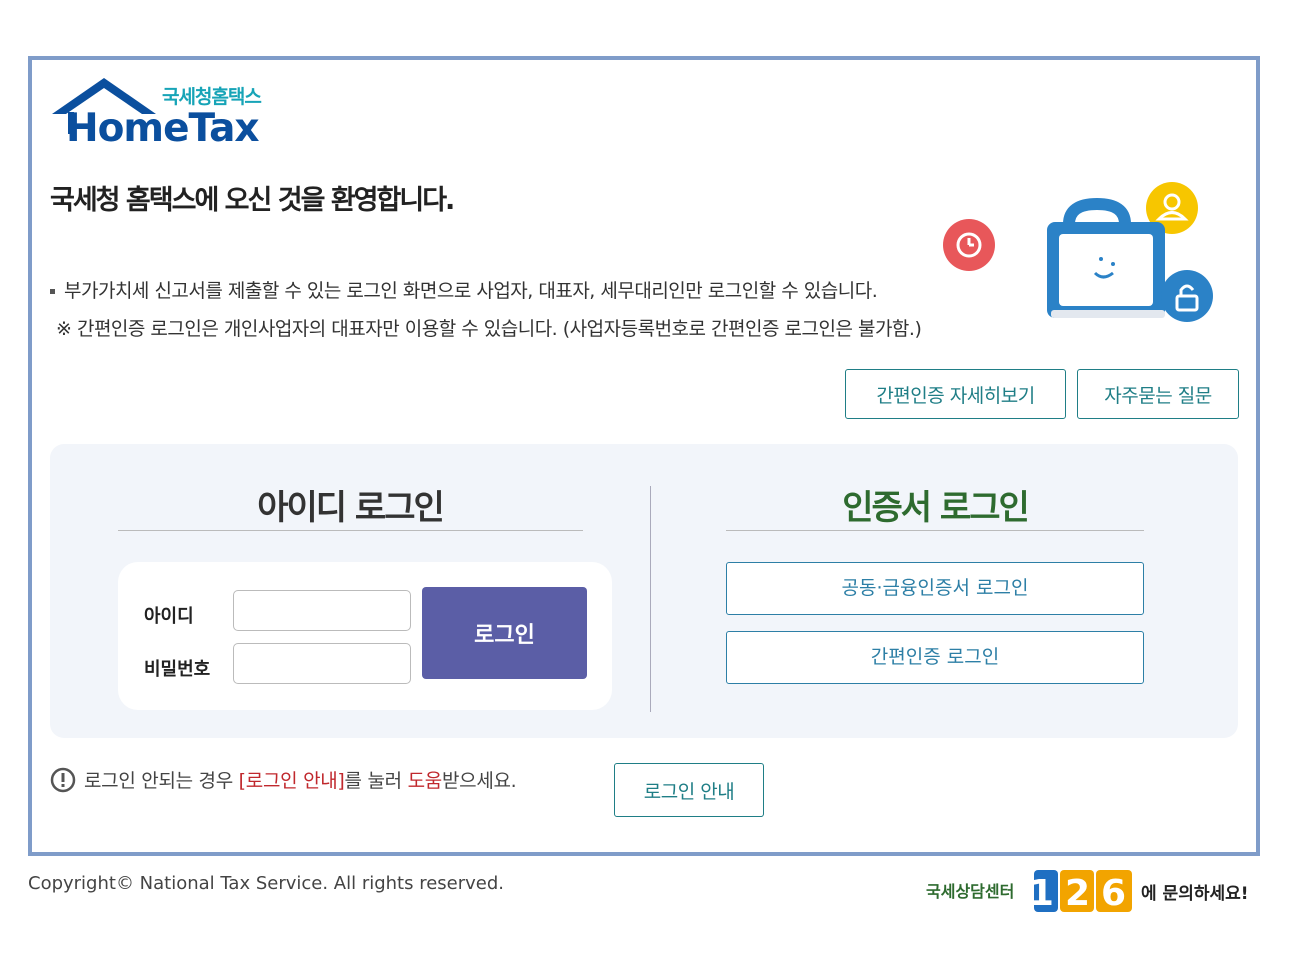  What do you see at coordinates (1106, 257) in the screenshot?
I see `padlock-icon` at bounding box center [1106, 257].